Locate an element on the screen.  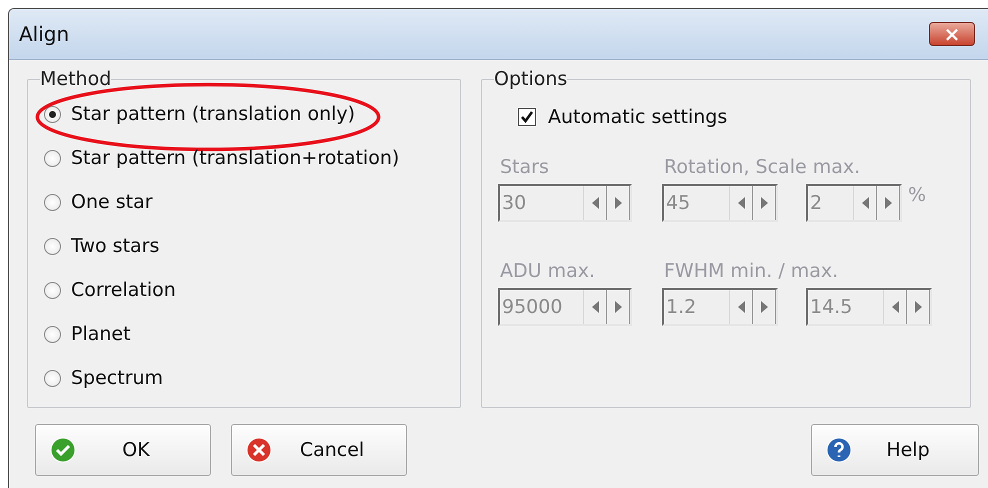
check-circle-icon is located at coordinates (63, 450).